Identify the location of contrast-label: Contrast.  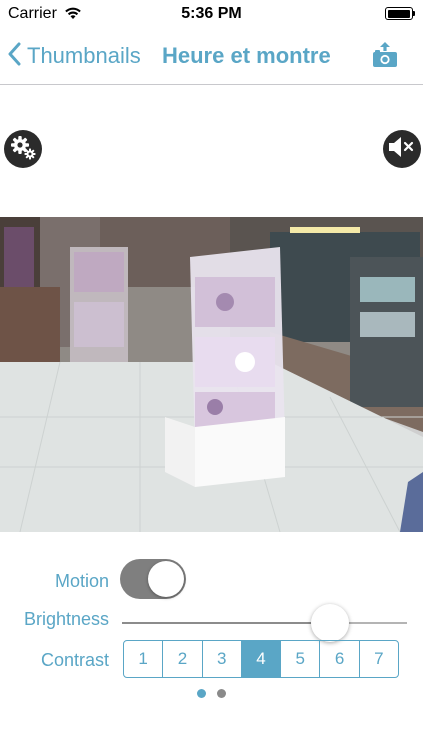
(74, 660).